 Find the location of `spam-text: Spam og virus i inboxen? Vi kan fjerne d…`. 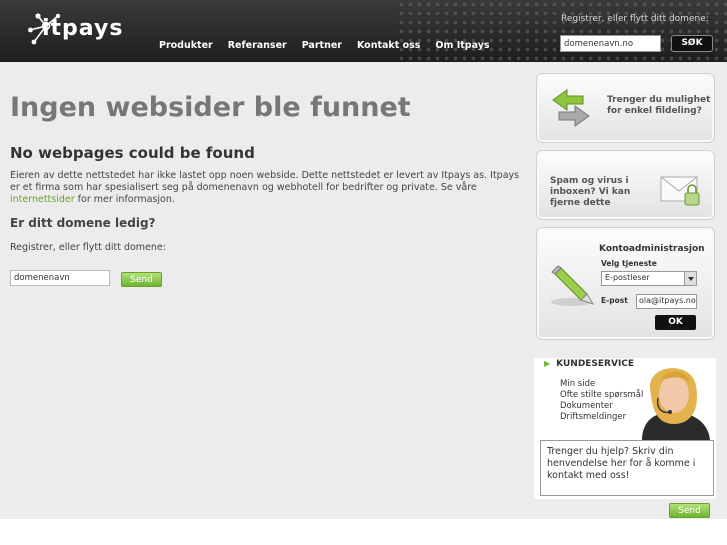

spam-text: Spam og virus i inboxen? Vi kan fjerne d… is located at coordinates (590, 192).